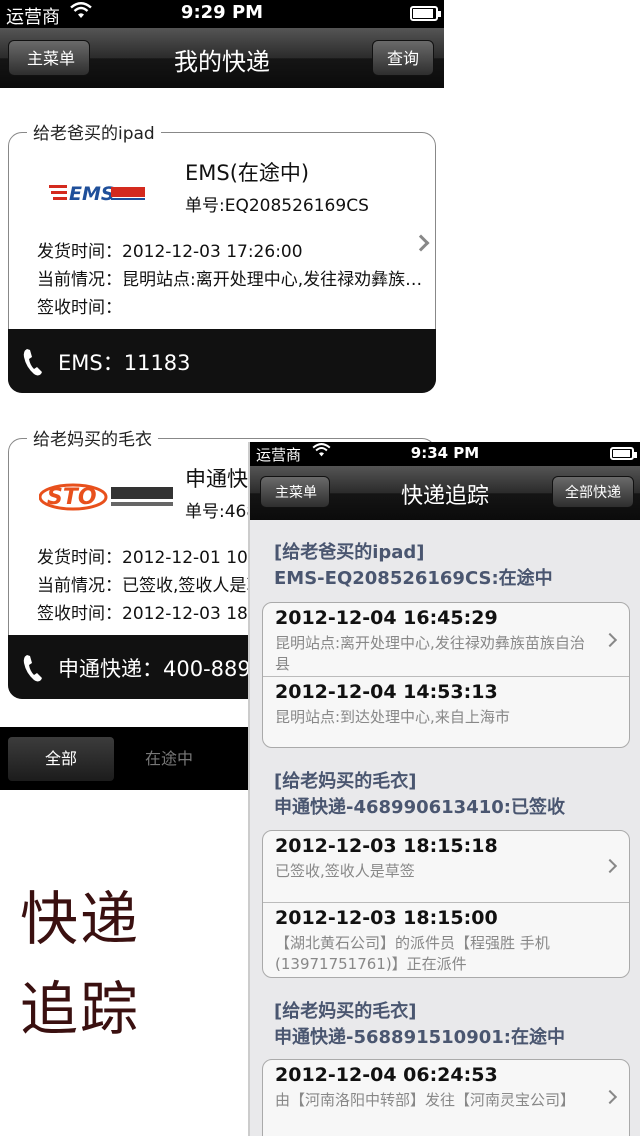 The width and height of the screenshot is (640, 1136). Describe the element at coordinates (61, 759) in the screenshot. I see `tab-all: 全部` at that location.